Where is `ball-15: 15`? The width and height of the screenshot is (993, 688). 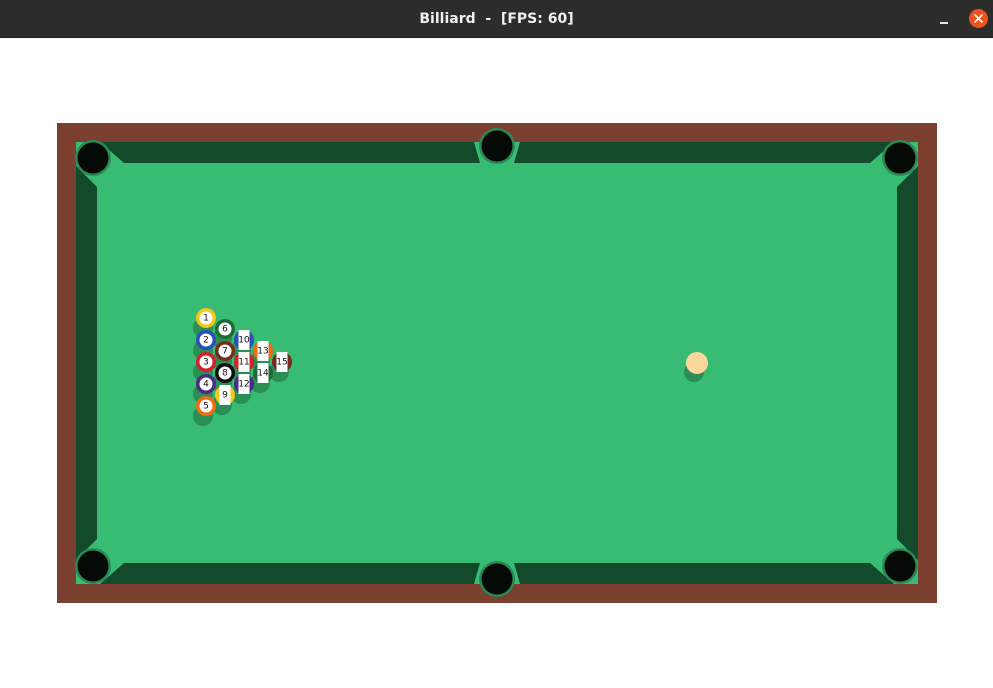
ball-15: 15 is located at coordinates (282, 362).